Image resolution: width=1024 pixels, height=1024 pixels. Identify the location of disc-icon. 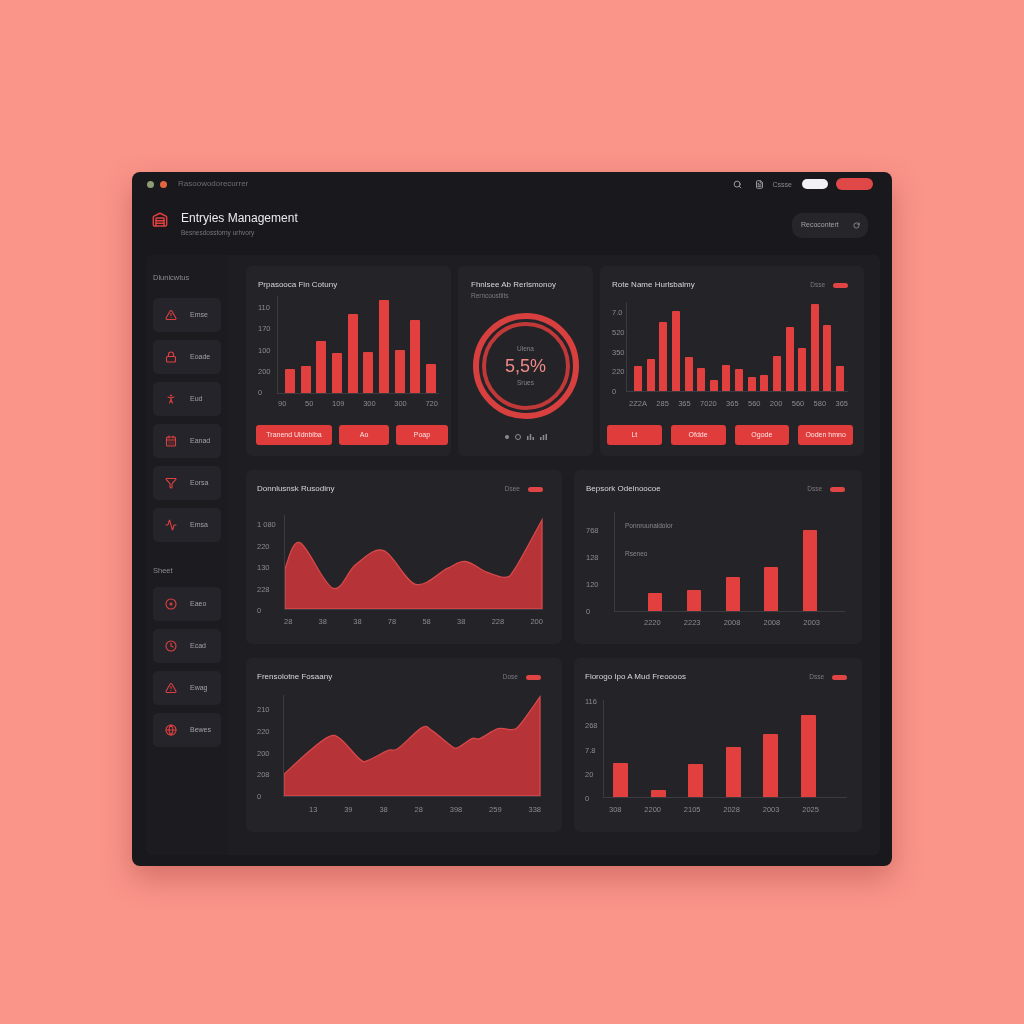
(171, 604).